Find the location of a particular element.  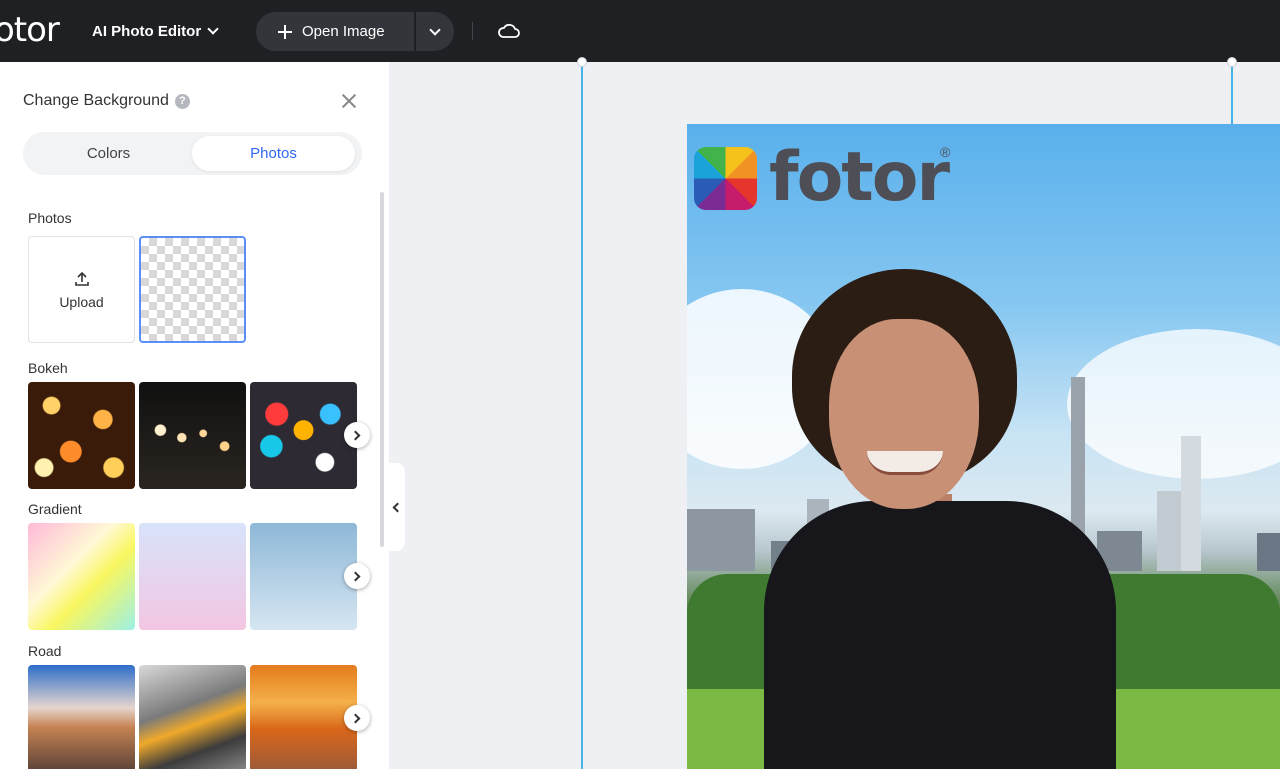

open-image-button: Open Image is located at coordinates (335, 31).